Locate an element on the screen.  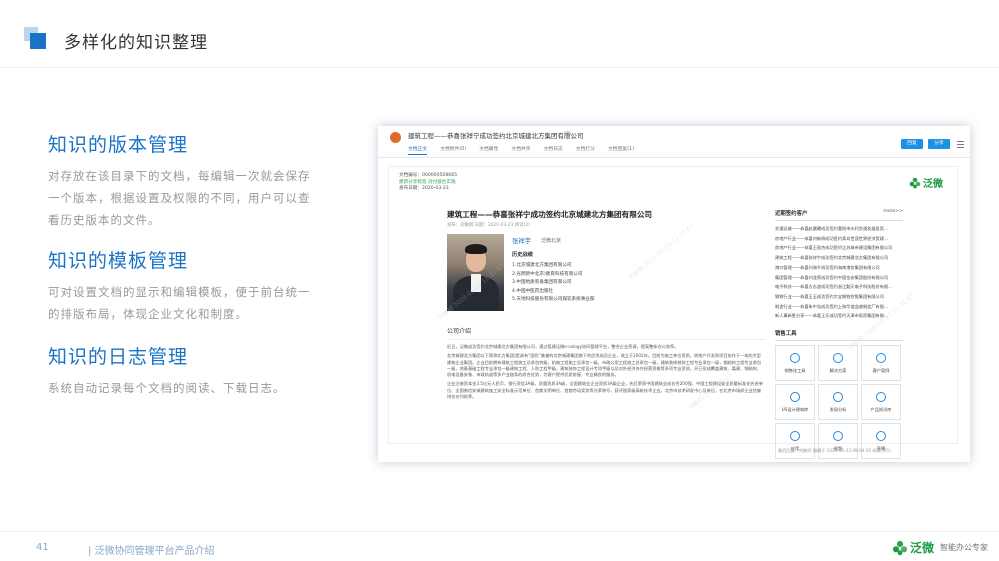
company-intro-heading: 公司介绍 is located at coordinates (606, 333).